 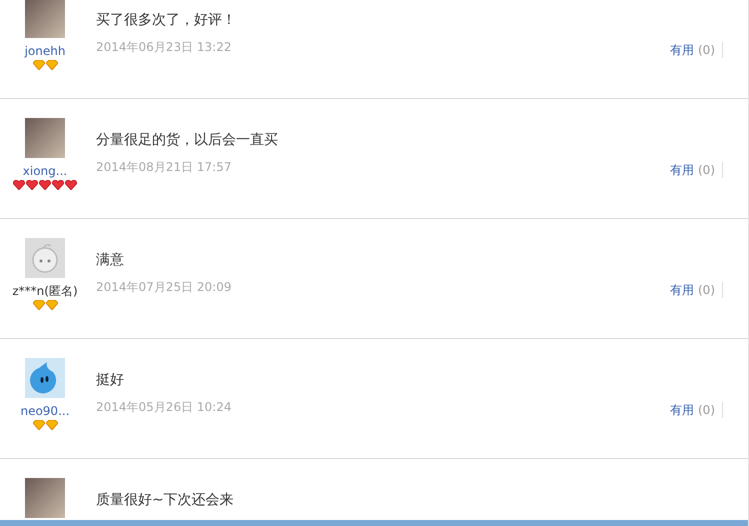 What do you see at coordinates (45, 378) in the screenshot?
I see `droplet-avatar-icon` at bounding box center [45, 378].